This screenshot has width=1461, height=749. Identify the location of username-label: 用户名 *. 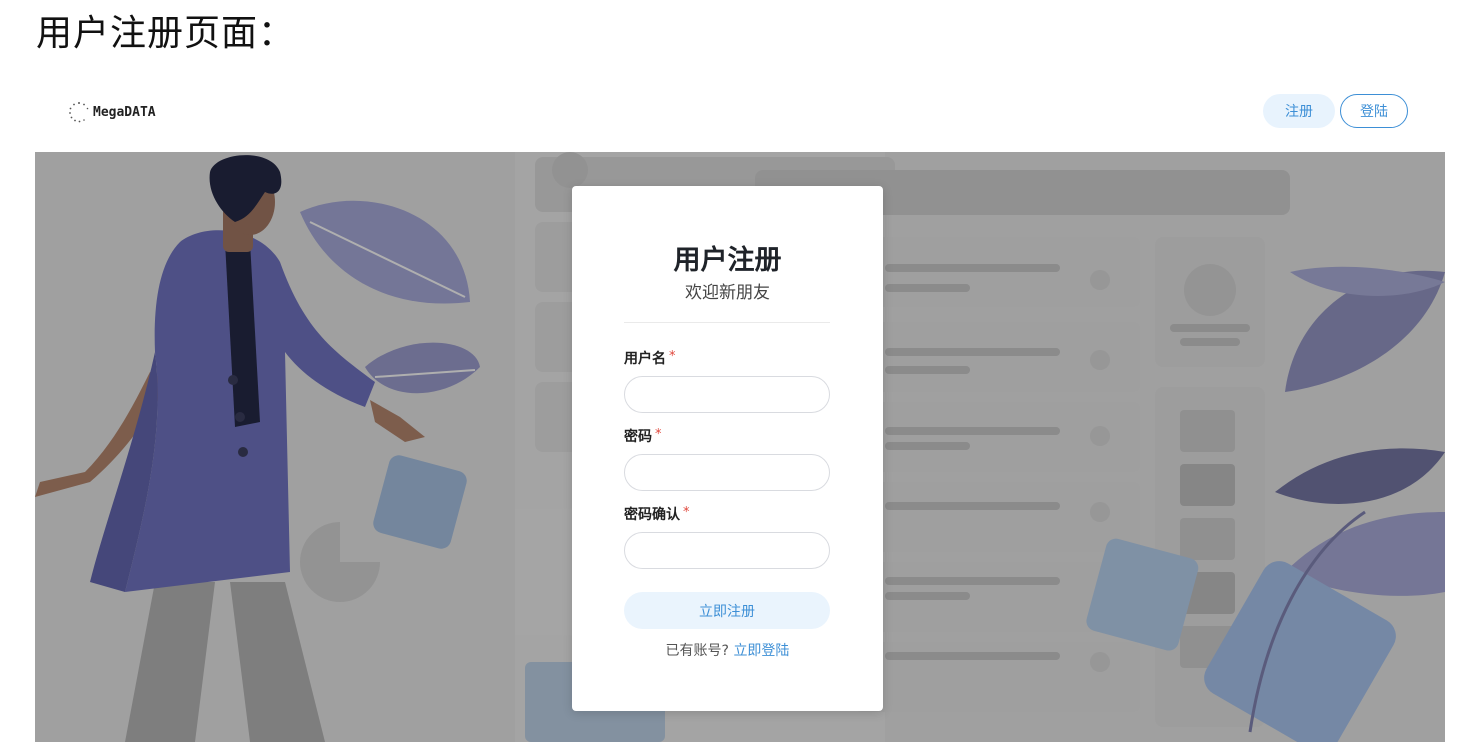
(650, 358).